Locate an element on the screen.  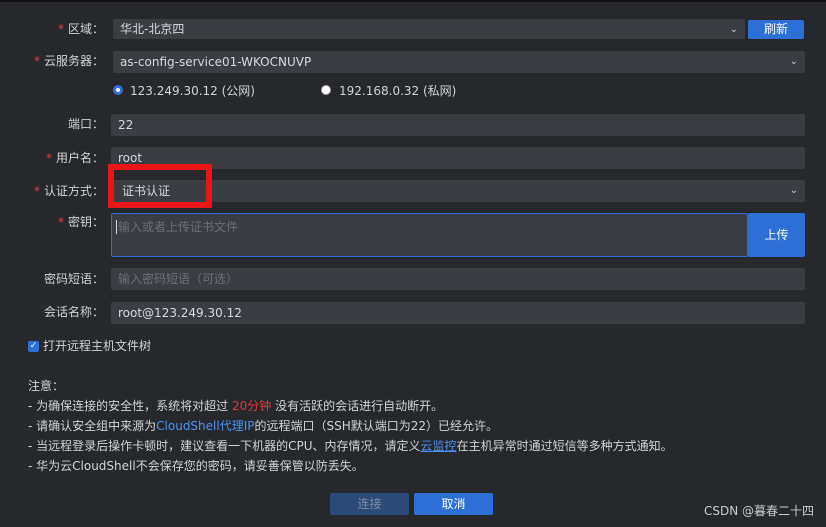
radio-private-ip-label: 192.168.0.32 (私网) is located at coordinates (398, 91).